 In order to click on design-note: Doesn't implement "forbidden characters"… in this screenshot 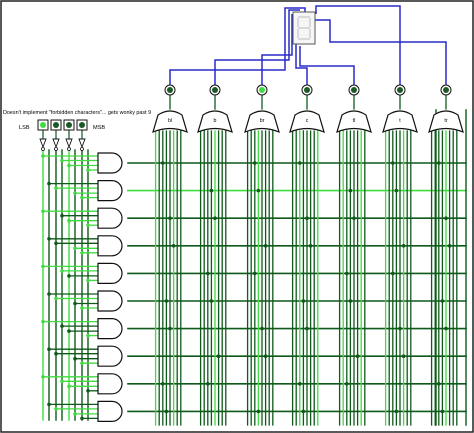, I will do `click(77, 113)`.